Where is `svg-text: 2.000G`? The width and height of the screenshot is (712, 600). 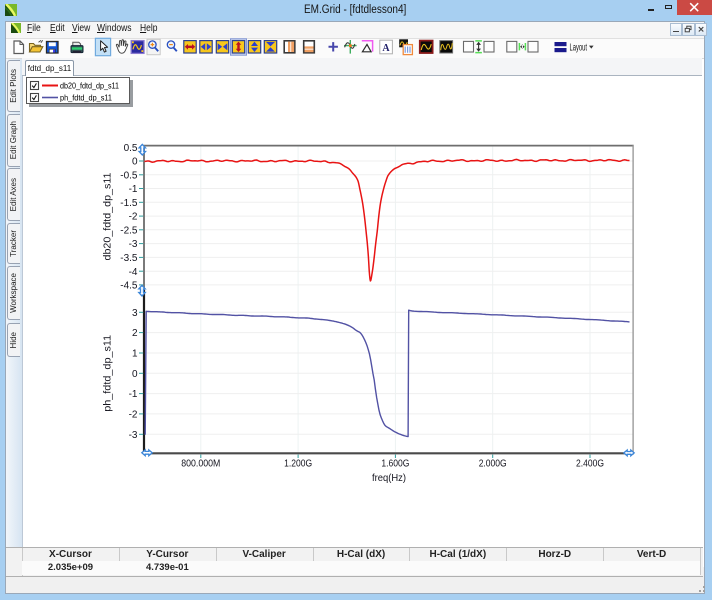
svg-text: 2.000G is located at coordinates (493, 464).